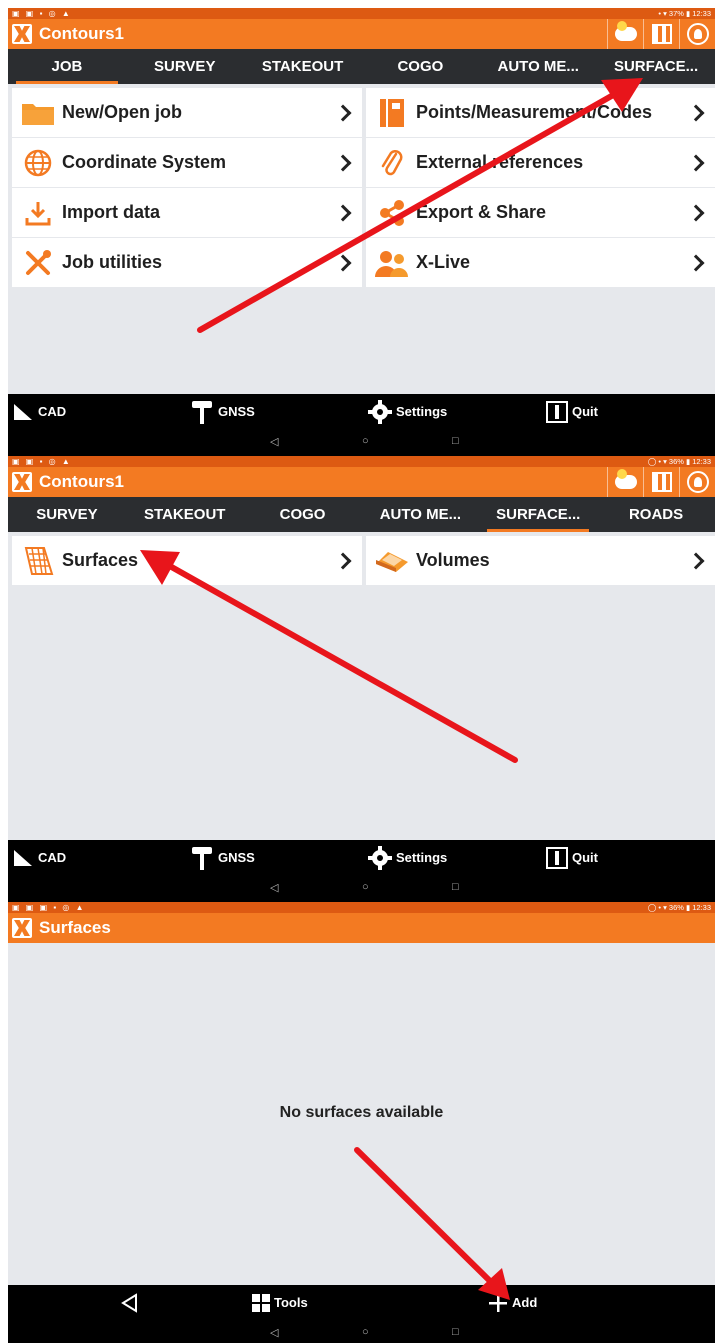 The width and height of the screenshot is (715, 1343). I want to click on notebook-icon, so click(392, 113).